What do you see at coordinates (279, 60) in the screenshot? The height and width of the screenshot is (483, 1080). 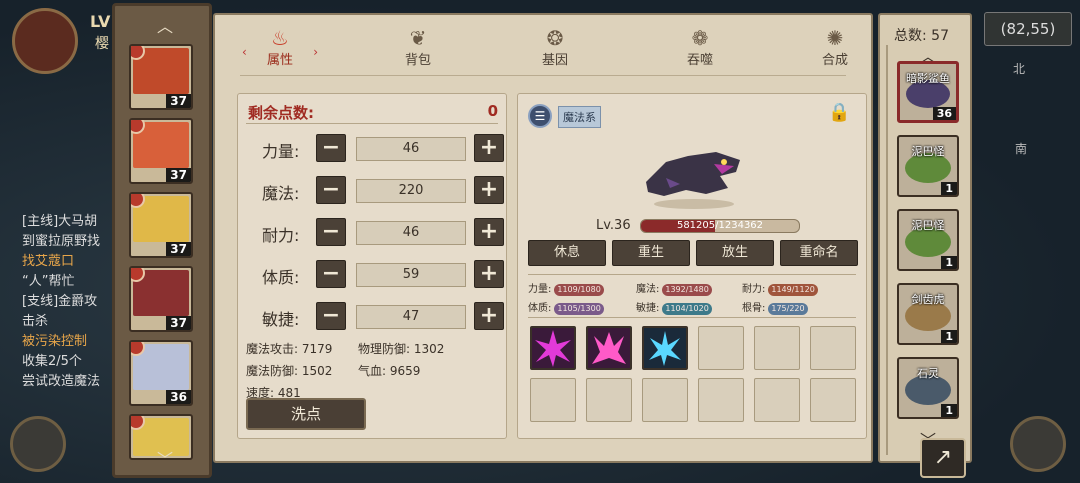 I see `tab-label: 属性` at bounding box center [279, 60].